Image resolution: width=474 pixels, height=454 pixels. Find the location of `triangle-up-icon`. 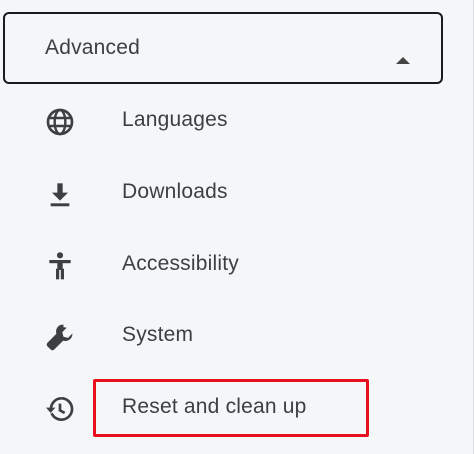

triangle-up-icon is located at coordinates (403, 60).